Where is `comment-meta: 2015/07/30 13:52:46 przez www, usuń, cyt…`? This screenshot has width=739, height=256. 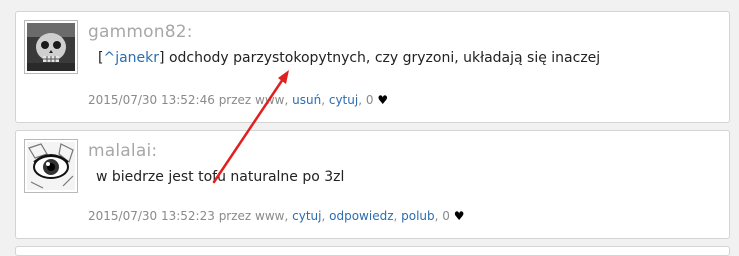
comment-meta: 2015/07/30 13:52:46 przez www, usuń, cyt… is located at coordinates (238, 100).